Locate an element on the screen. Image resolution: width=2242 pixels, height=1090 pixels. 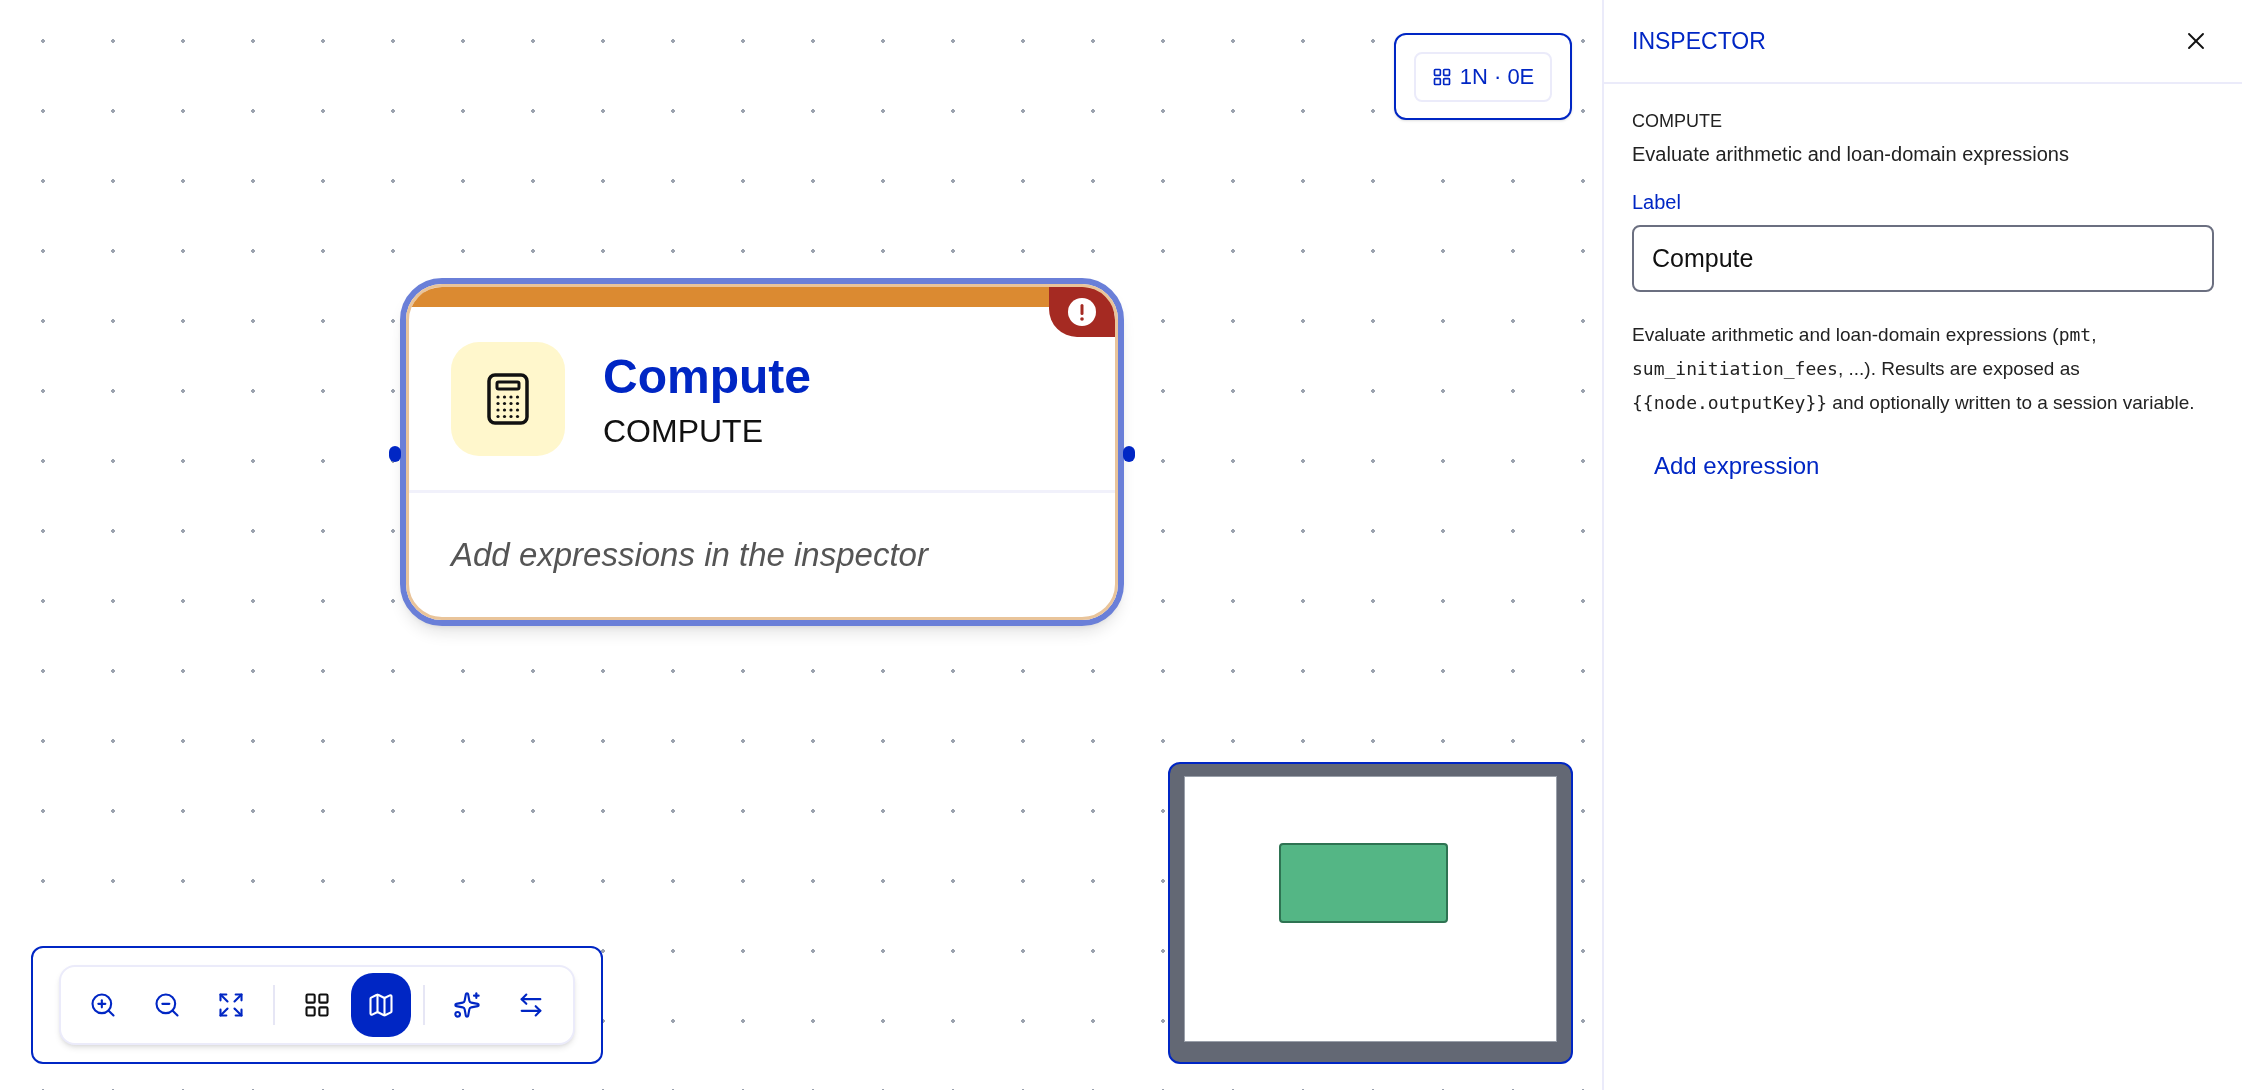
toolbar-button is located at coordinates (381, 1005).